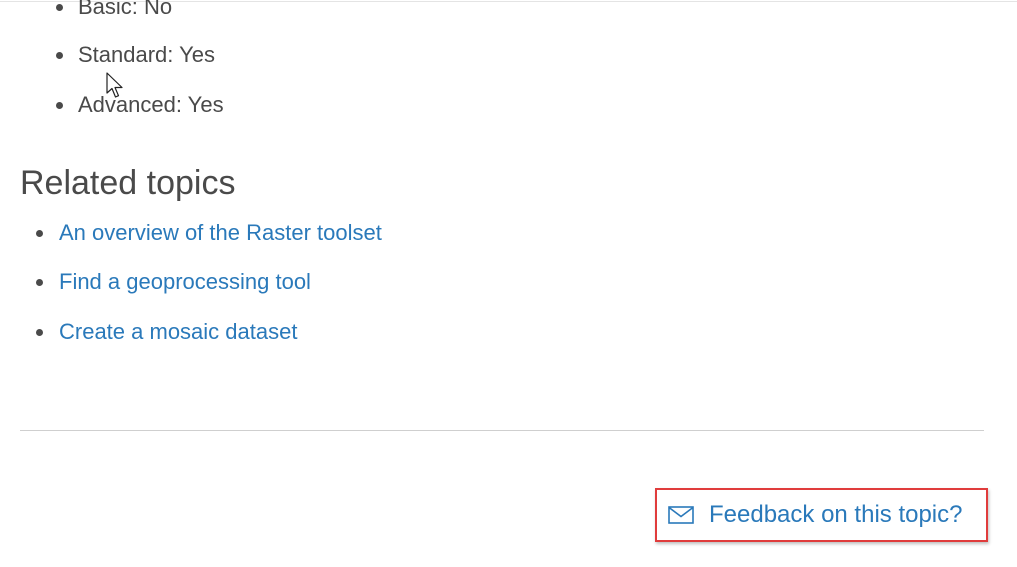 Image resolution: width=1017 pixels, height=567 pixels. Describe the element at coordinates (836, 514) in the screenshot. I see `feedback-label: Feedback on this topic?` at that location.